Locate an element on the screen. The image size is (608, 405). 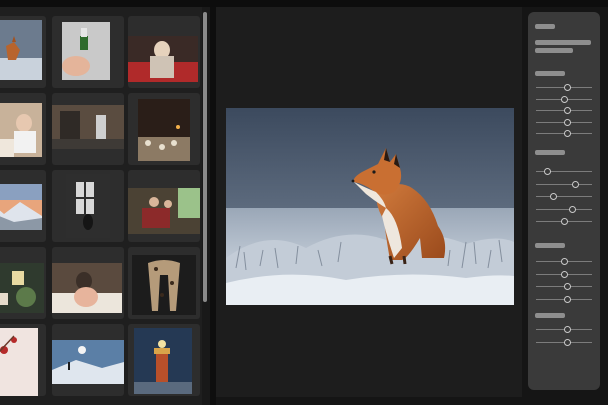
thumbnail-group-of-people-outdoors is located at coordinates (164, 211).